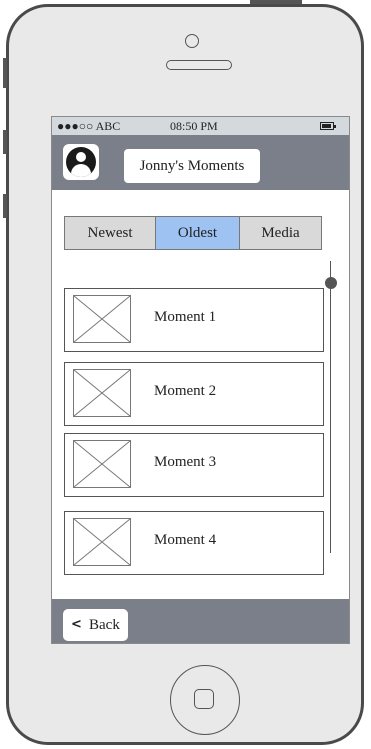 The height and width of the screenshot is (749, 371). I want to click on status-time: 08:50 PM, so click(194, 126).